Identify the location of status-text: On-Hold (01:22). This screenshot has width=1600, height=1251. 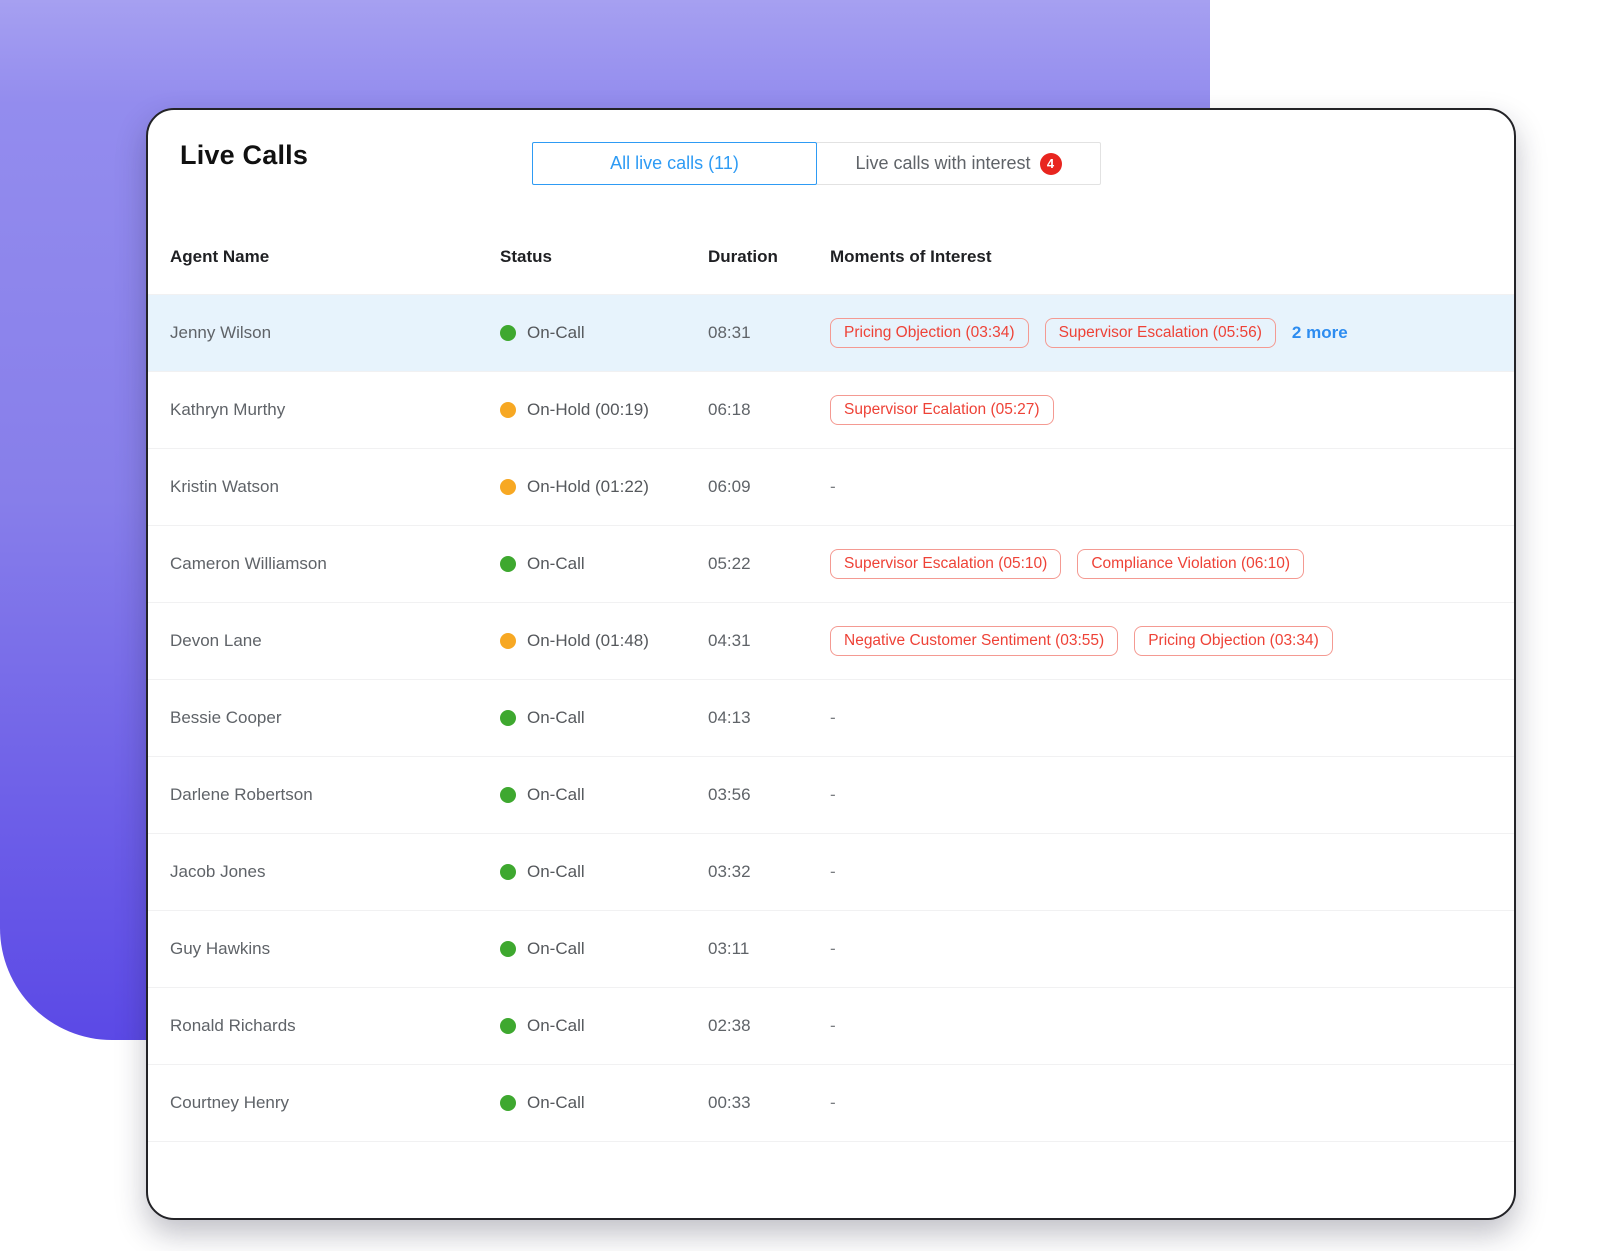
(588, 486).